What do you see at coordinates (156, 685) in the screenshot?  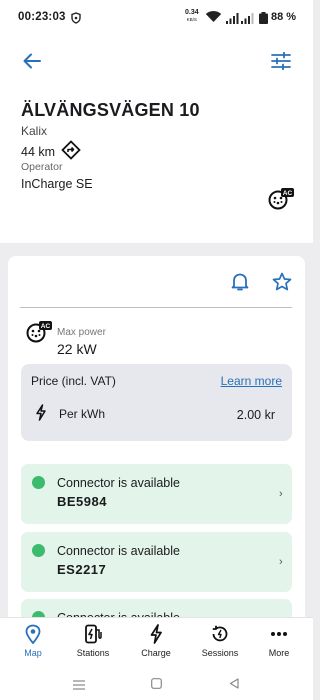 I see `home-icon` at bounding box center [156, 685].